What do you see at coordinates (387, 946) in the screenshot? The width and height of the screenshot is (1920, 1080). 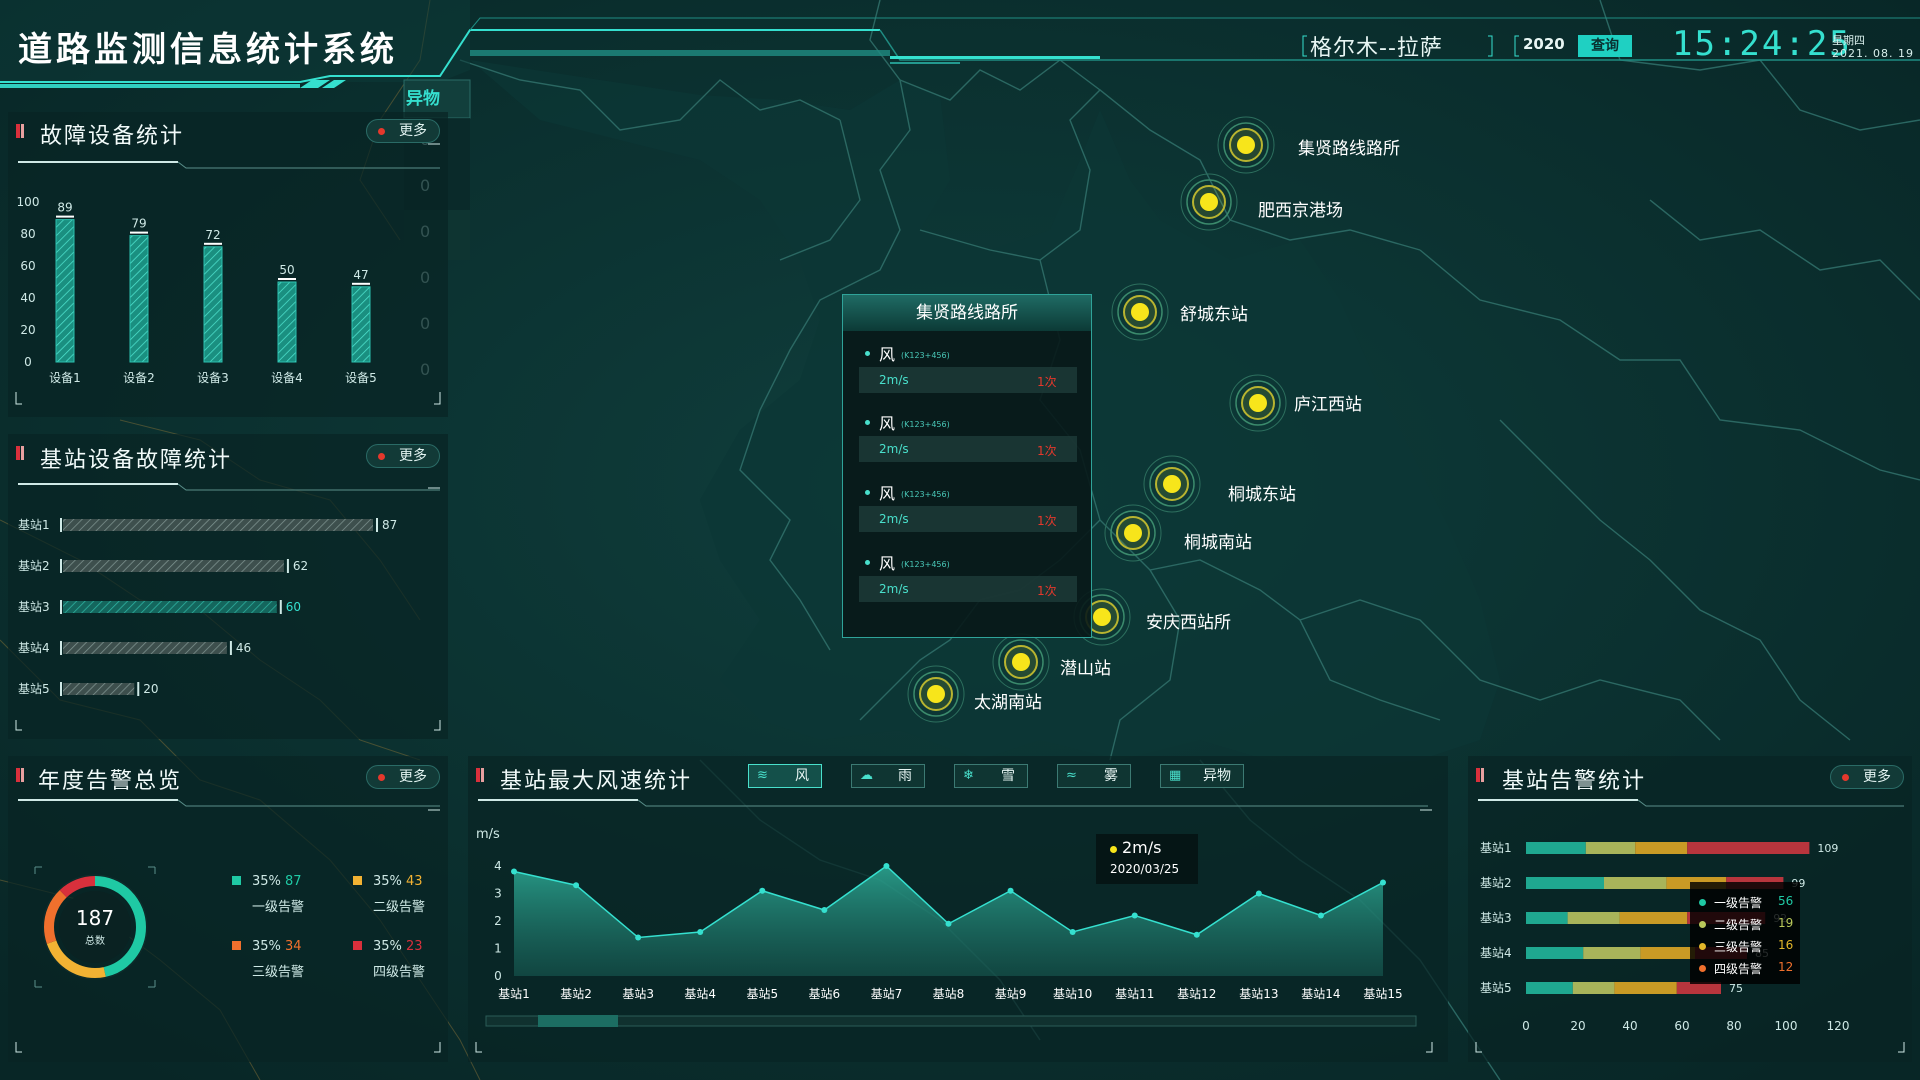 I see `legend-pct-level4: 35%` at bounding box center [387, 946].